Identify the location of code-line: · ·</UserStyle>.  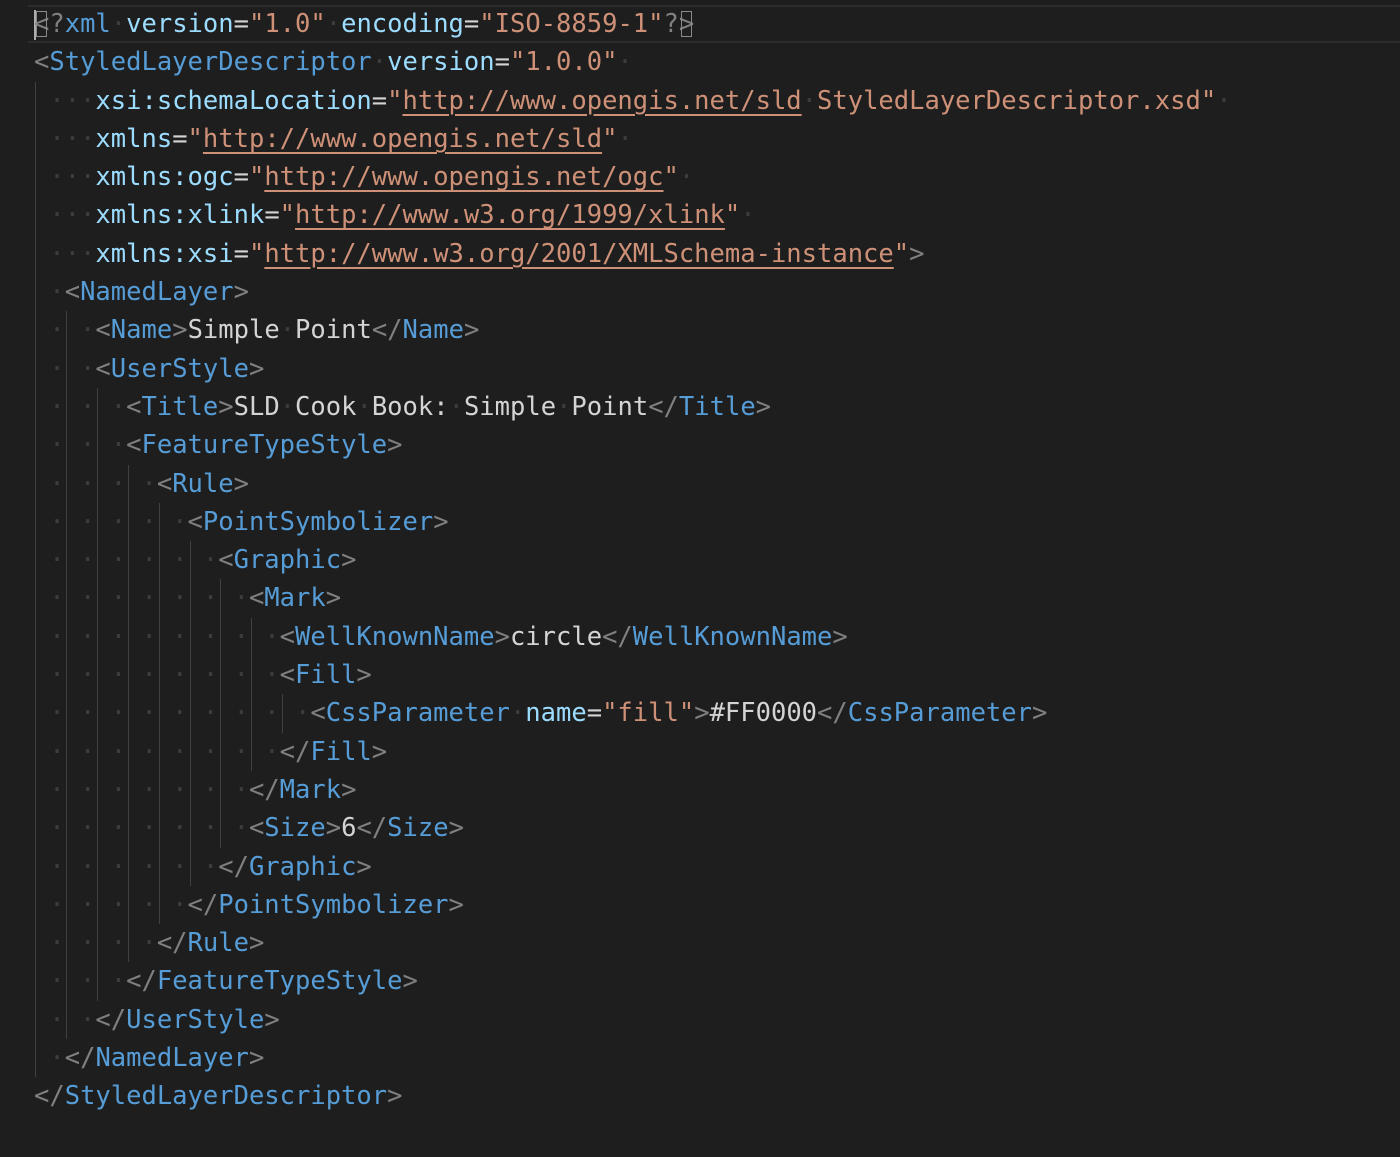
(633, 1020).